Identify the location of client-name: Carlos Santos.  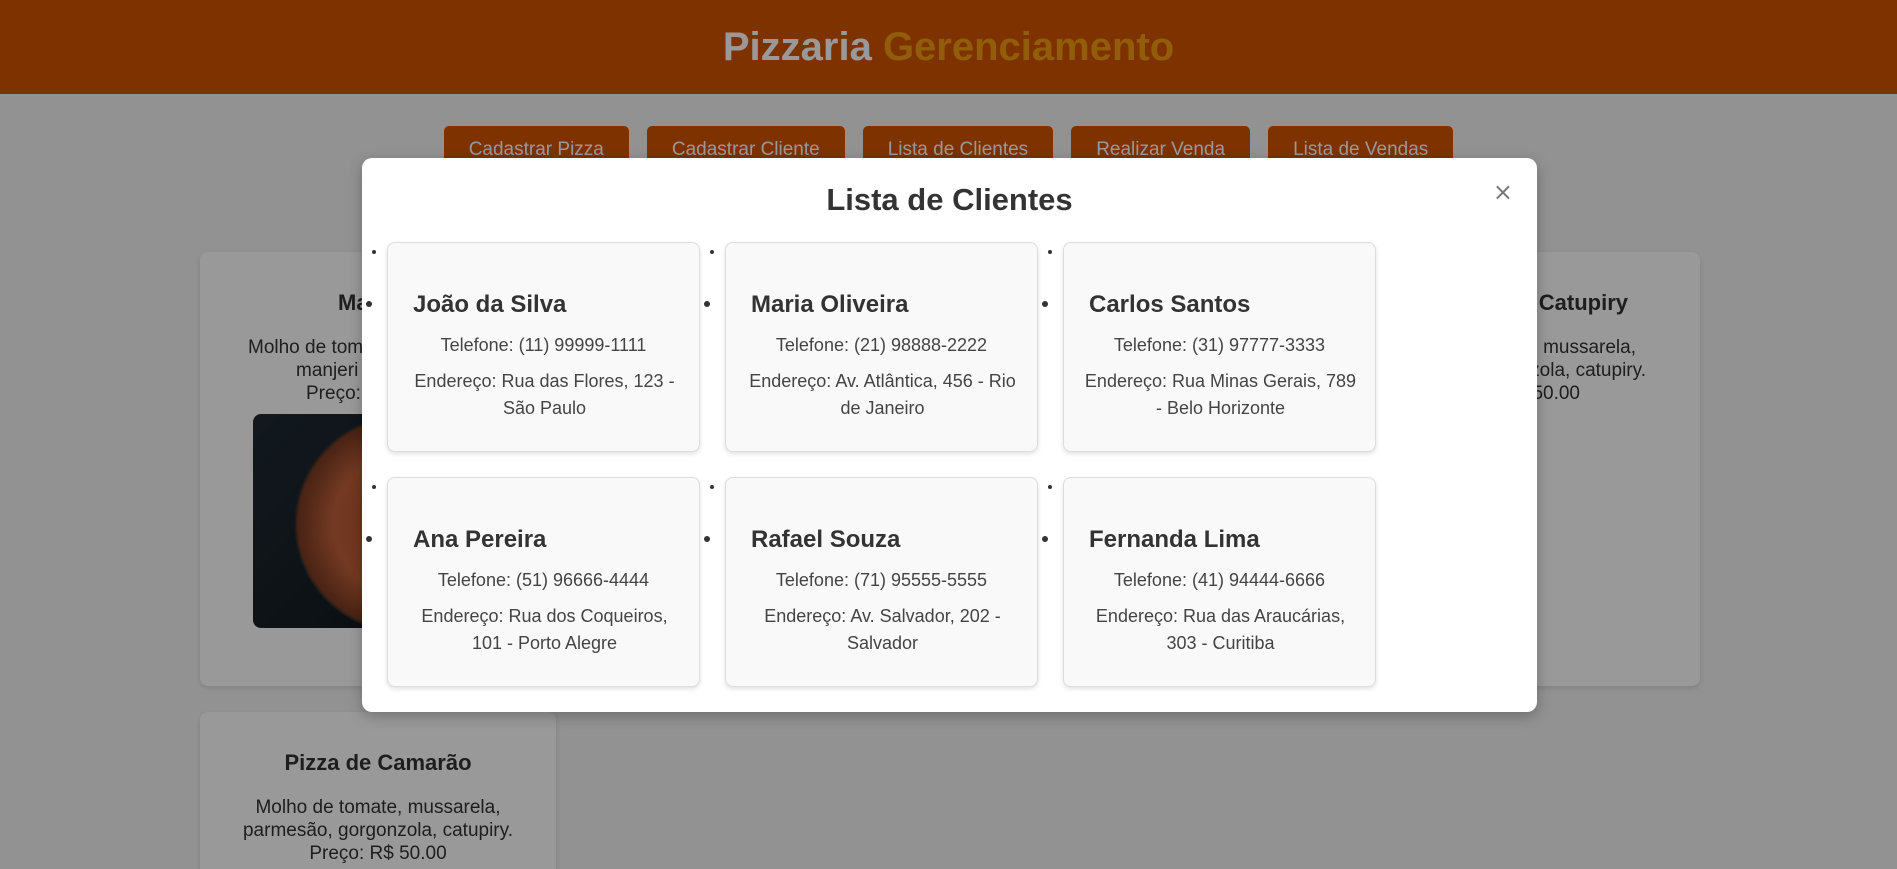
(1170, 304).